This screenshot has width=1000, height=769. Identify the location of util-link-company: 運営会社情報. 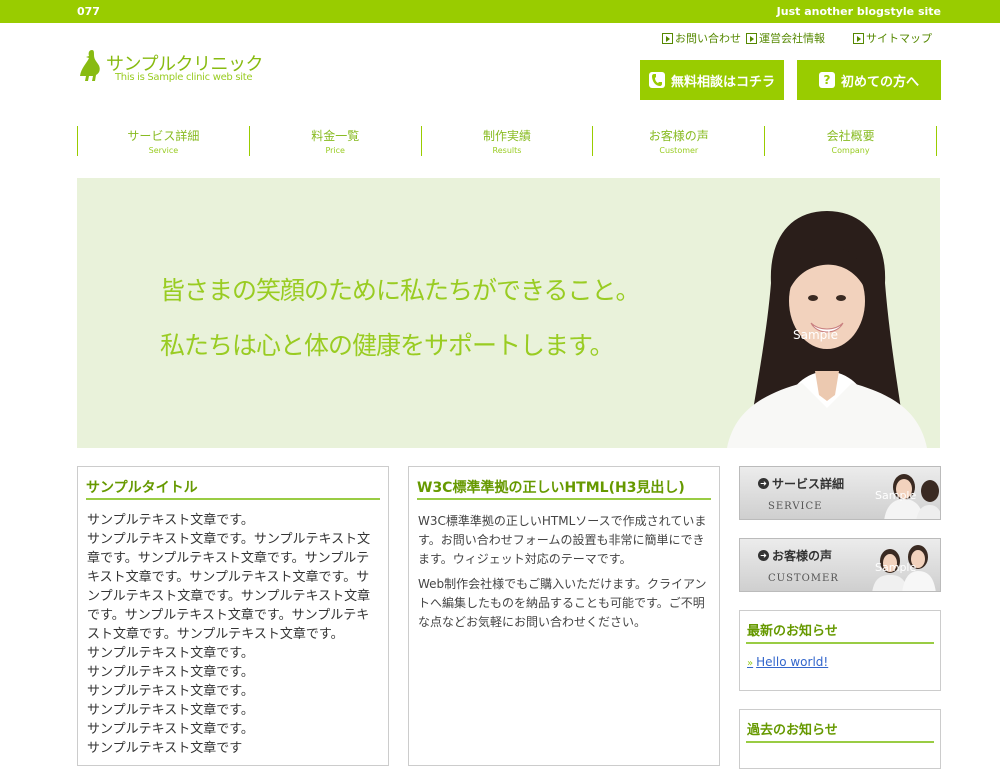
(785, 38).